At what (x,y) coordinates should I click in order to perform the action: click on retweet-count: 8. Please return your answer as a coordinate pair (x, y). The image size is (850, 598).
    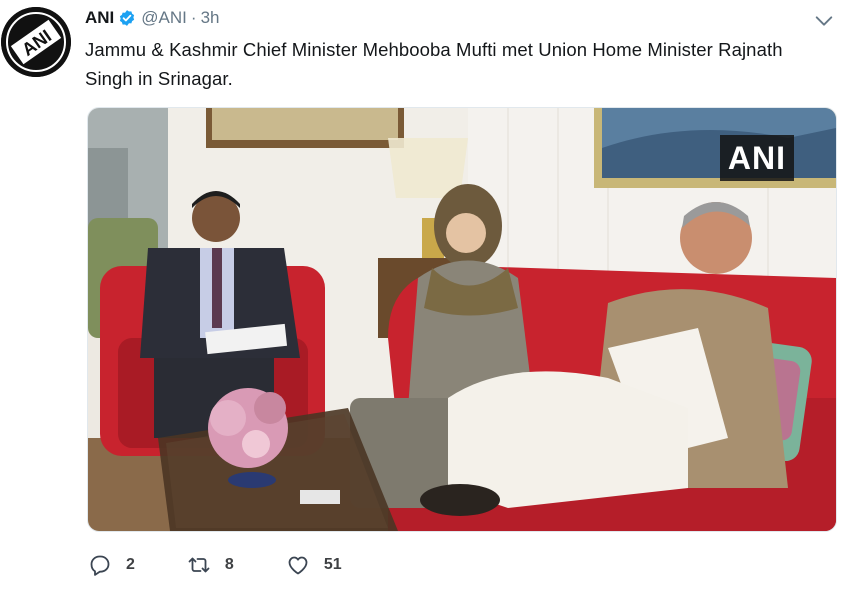
    Looking at the image, I should click on (229, 564).